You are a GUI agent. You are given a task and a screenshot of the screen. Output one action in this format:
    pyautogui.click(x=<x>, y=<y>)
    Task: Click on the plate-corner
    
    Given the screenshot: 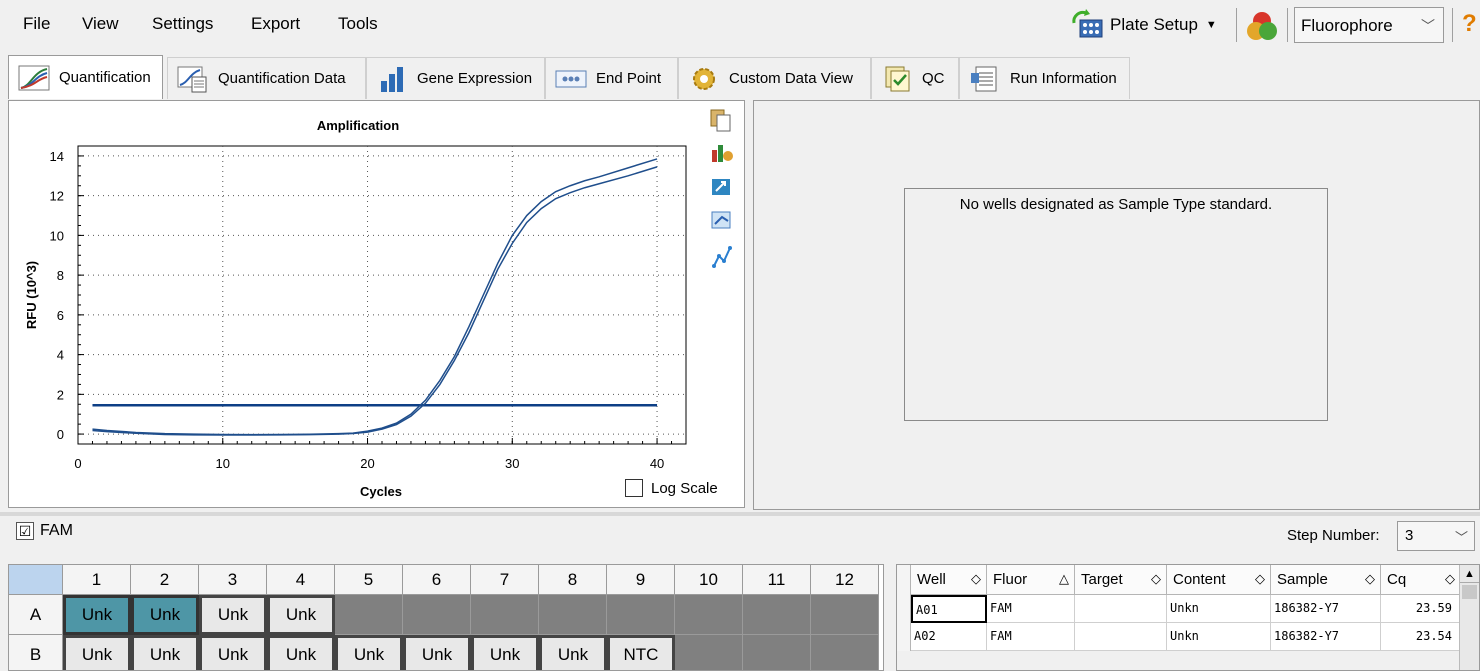 What is the action you would take?
    pyautogui.click(x=36, y=580)
    